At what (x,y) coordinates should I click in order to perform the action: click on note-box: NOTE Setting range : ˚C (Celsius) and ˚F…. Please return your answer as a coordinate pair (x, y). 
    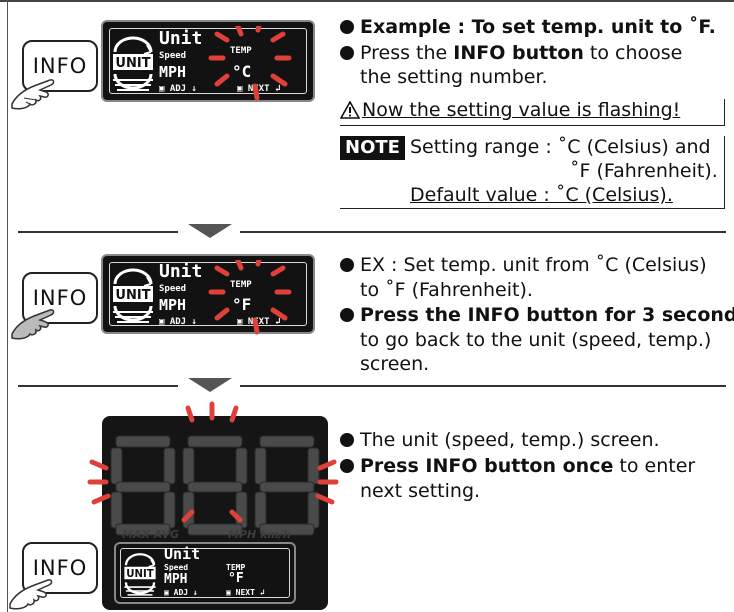
    Looking at the image, I should click on (532, 172).